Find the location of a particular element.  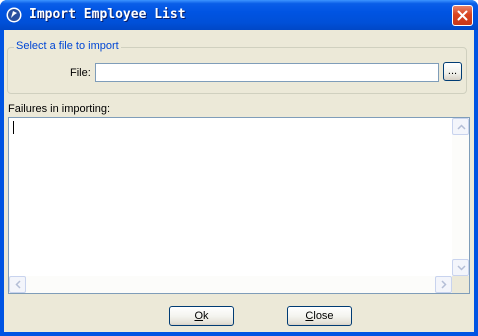

chevron-right-icon is located at coordinates (444, 284).